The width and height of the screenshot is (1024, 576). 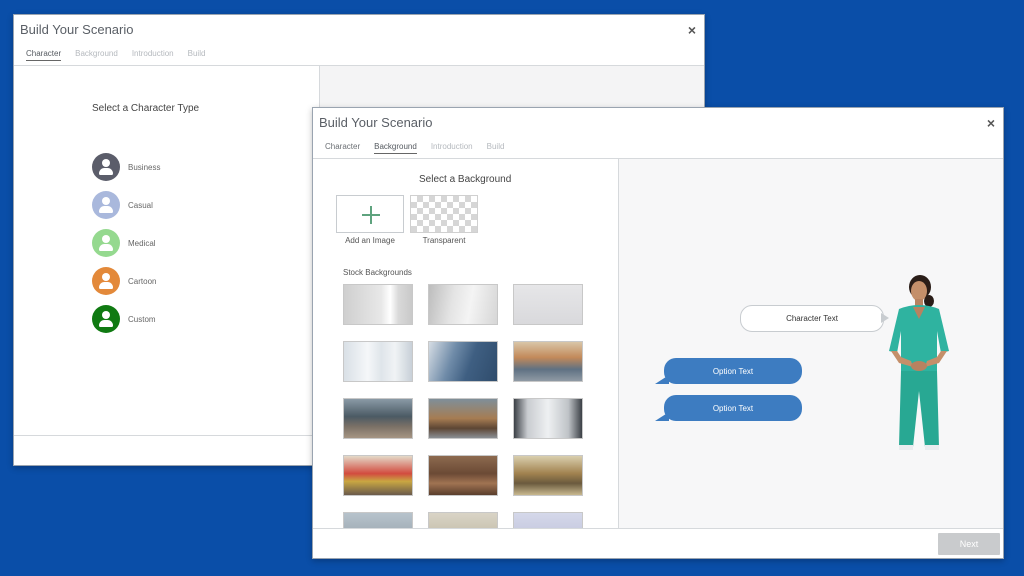 What do you see at coordinates (658, 528) in the screenshot?
I see `footer-divider` at bounding box center [658, 528].